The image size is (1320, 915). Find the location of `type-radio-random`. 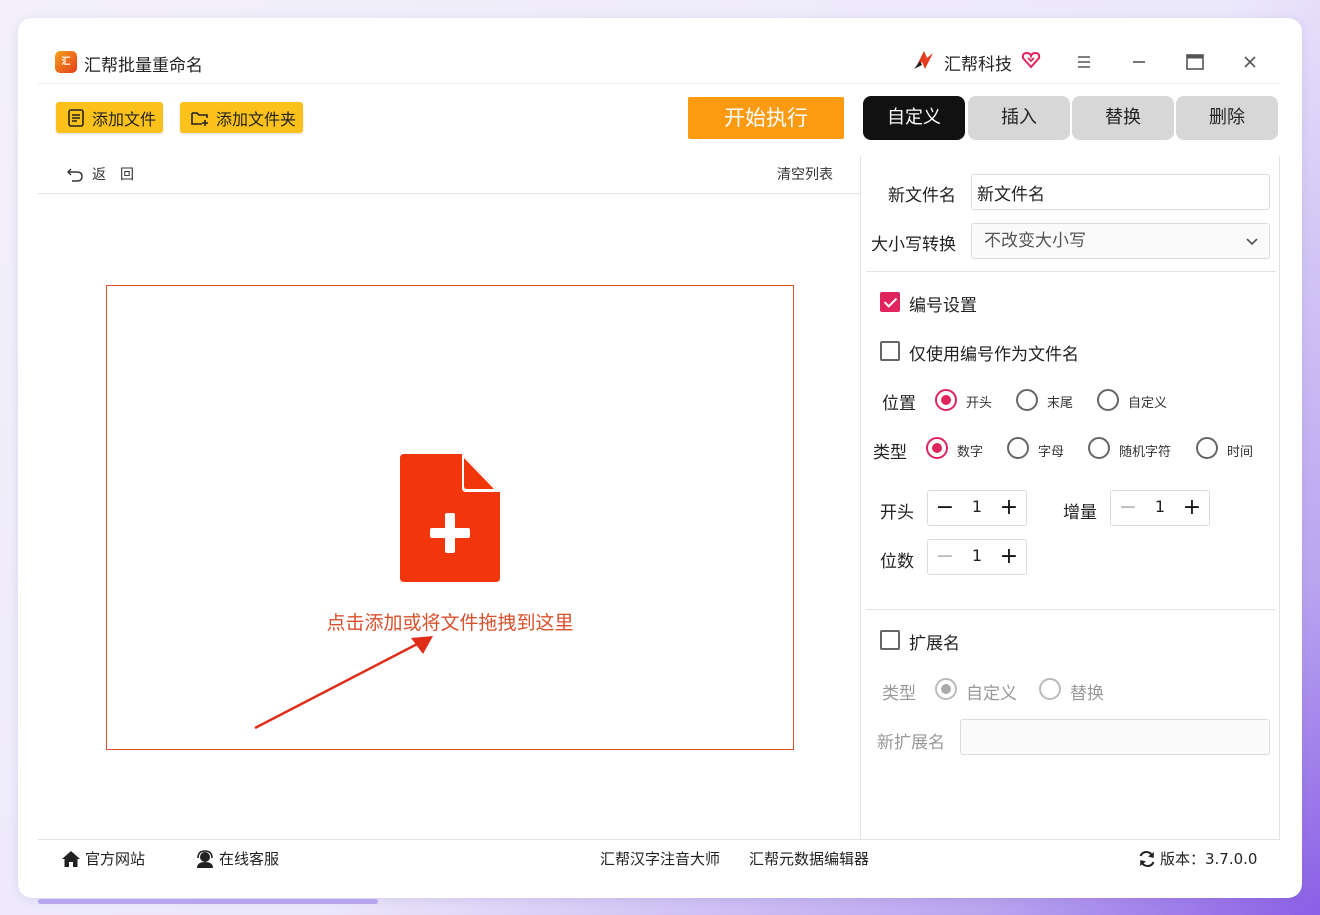

type-radio-random is located at coordinates (1099, 448).